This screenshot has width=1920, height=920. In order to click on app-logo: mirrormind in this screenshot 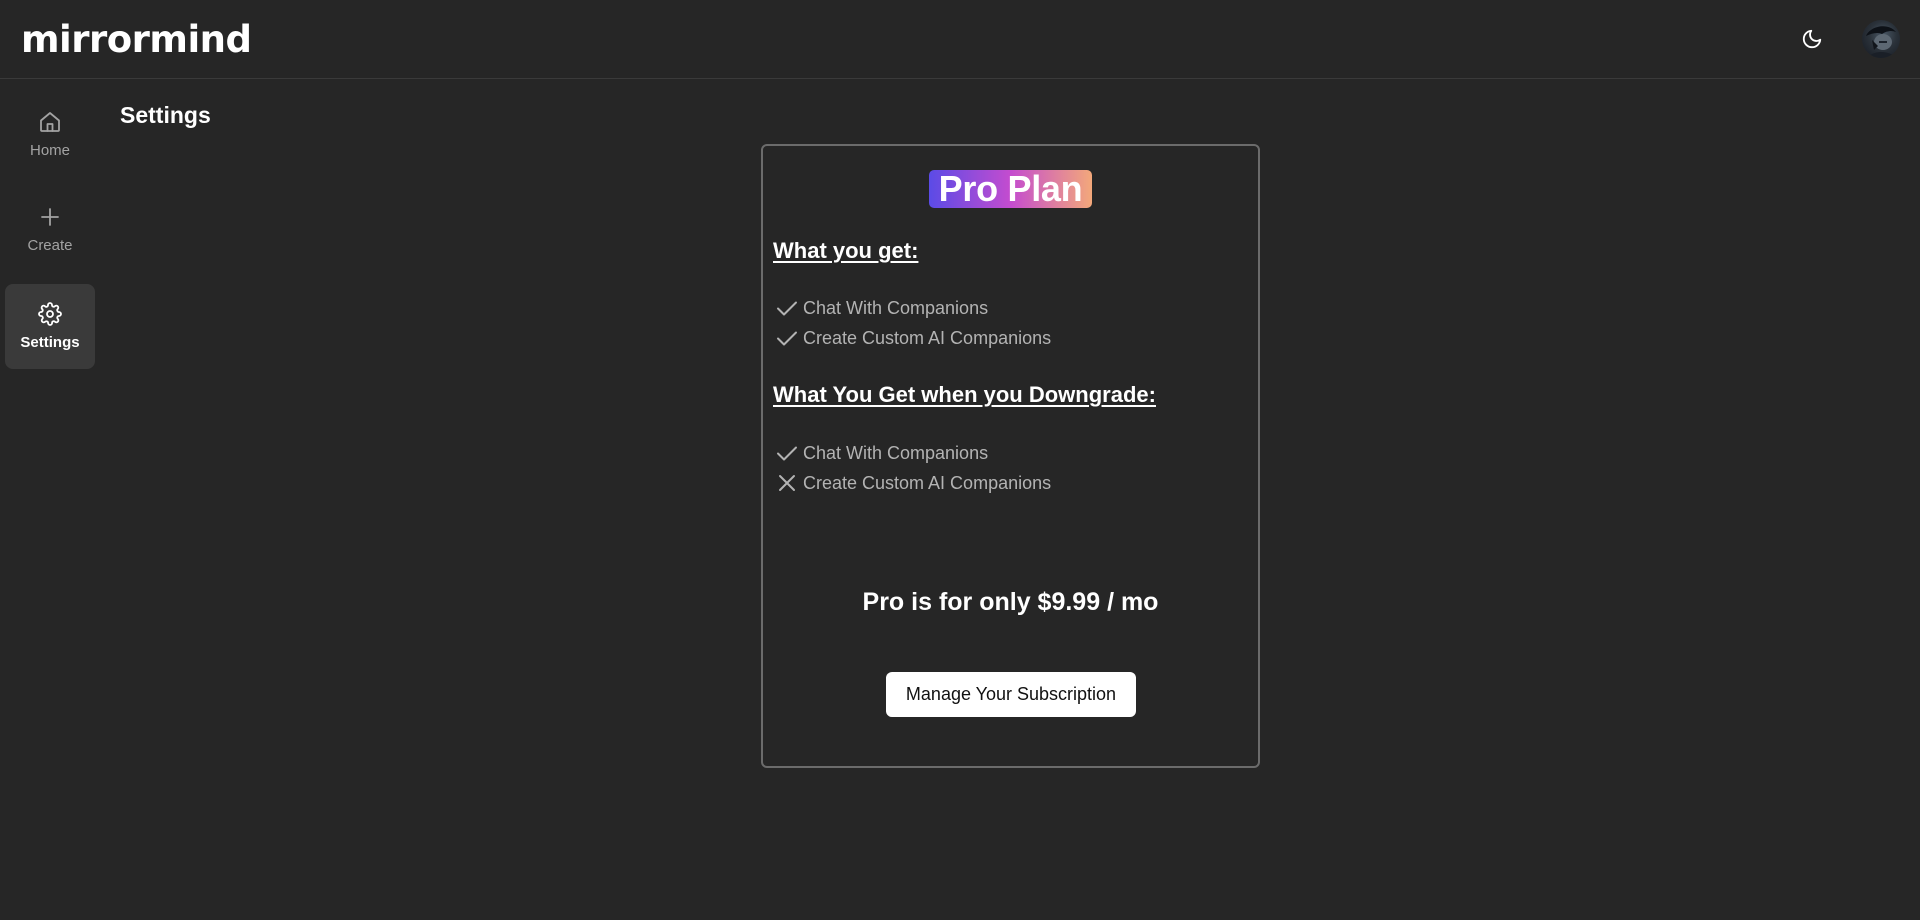, I will do `click(136, 39)`.